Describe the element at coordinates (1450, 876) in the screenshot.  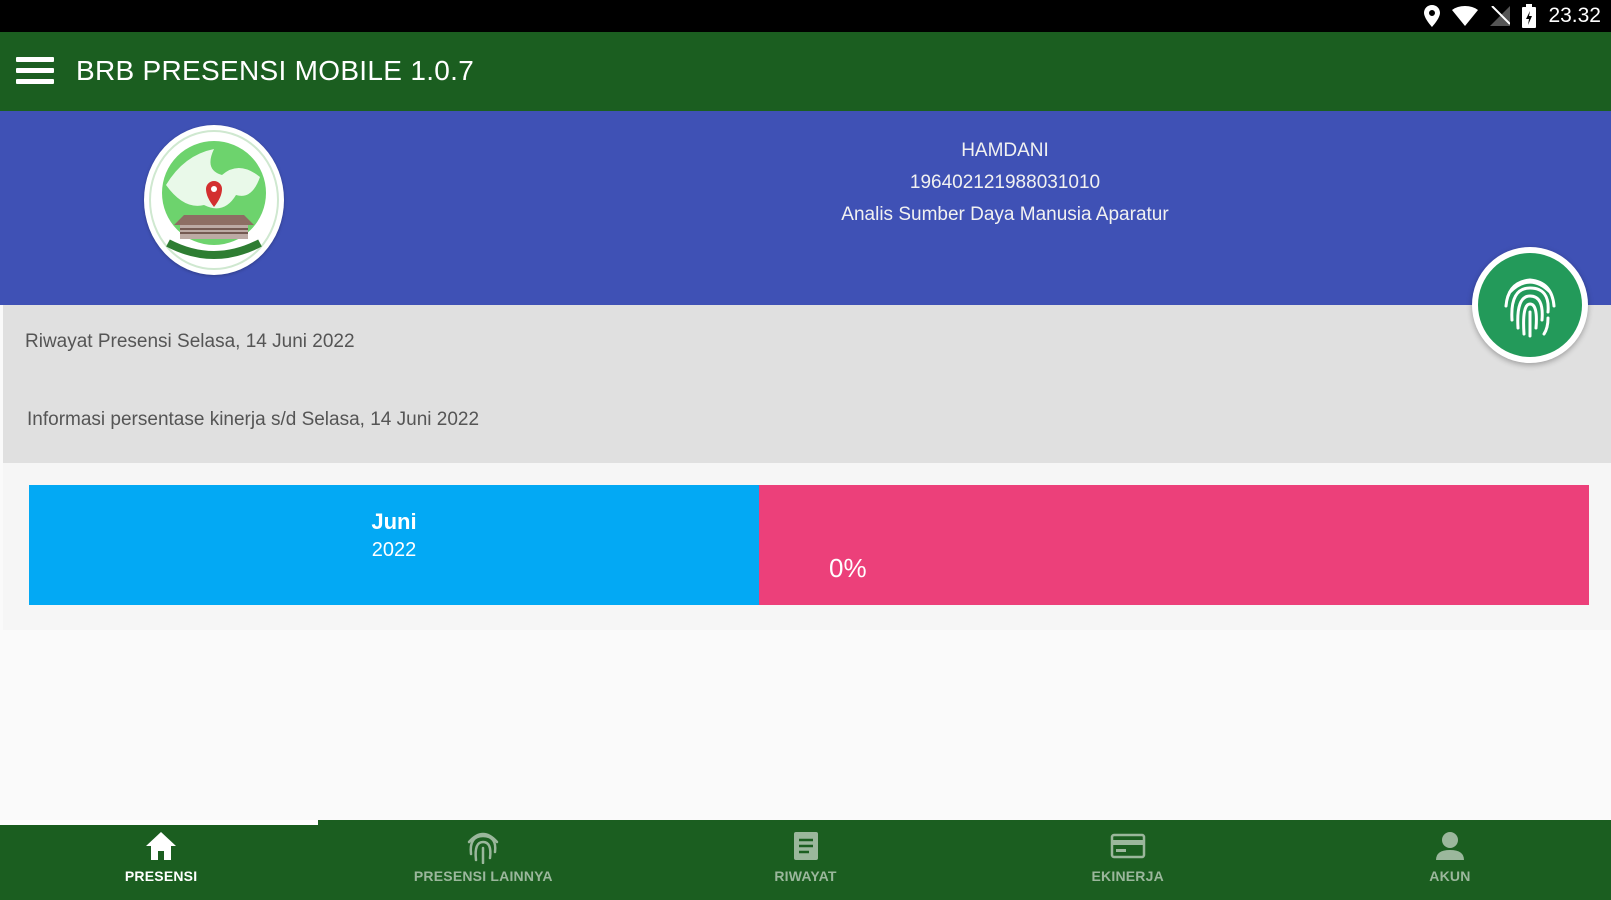
I see `nav-label: AKUN` at that location.